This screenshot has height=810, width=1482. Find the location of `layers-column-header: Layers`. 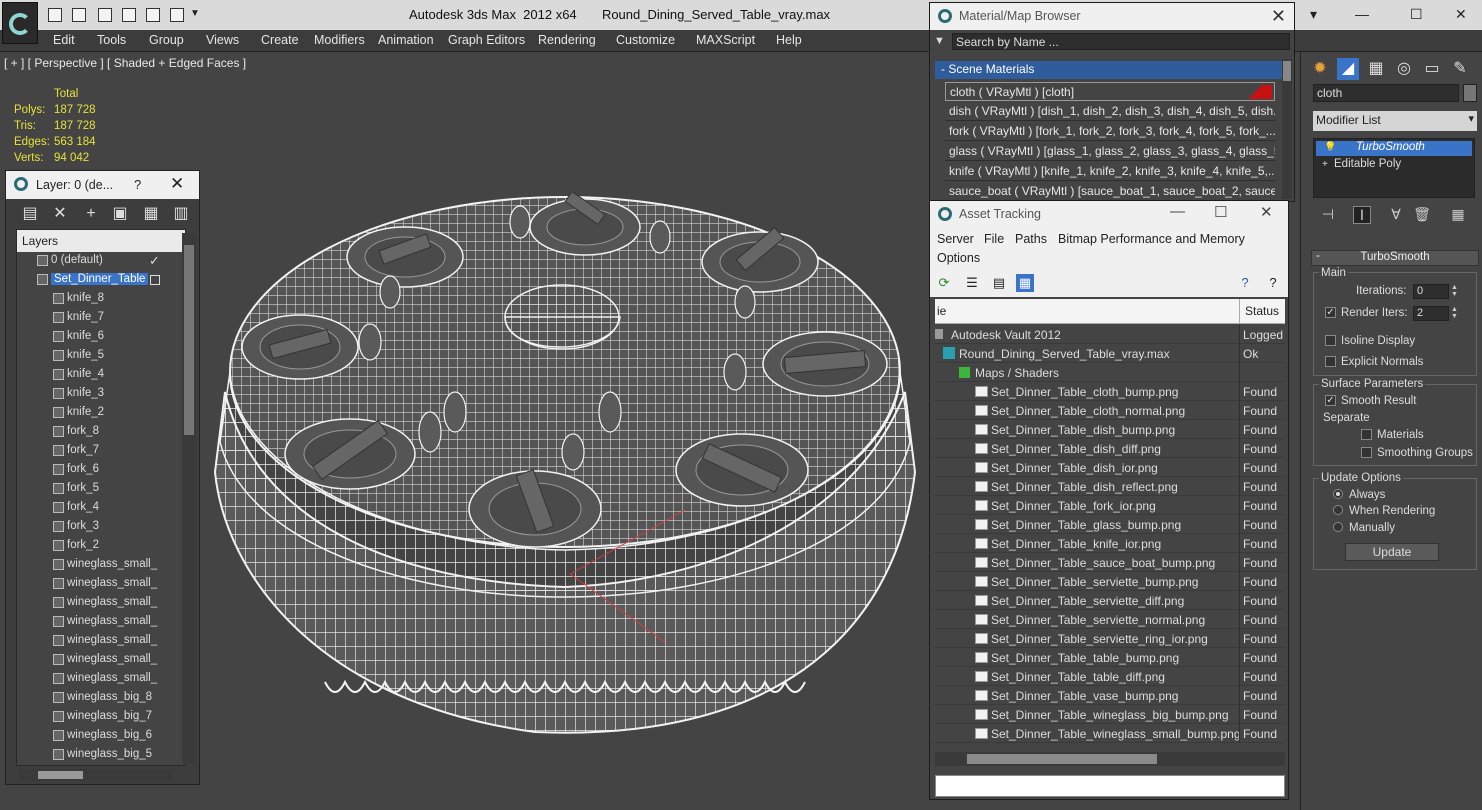

layers-column-header: Layers is located at coordinates (101, 241).